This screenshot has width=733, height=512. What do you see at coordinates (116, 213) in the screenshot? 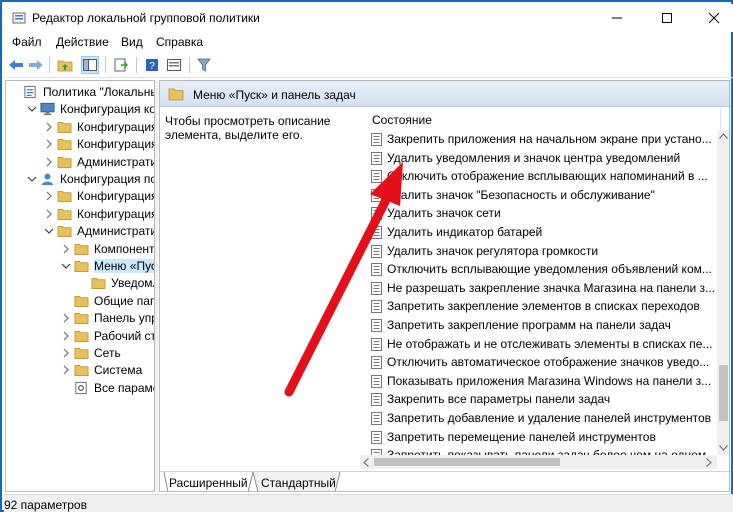
I see `tree-item-label: Конфигурация W` at bounding box center [116, 213].